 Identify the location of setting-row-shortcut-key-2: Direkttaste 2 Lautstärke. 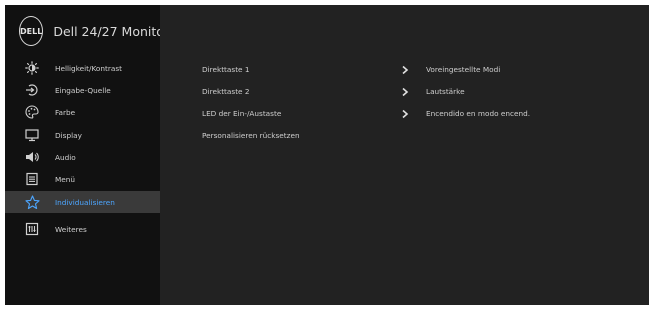
(404, 92).